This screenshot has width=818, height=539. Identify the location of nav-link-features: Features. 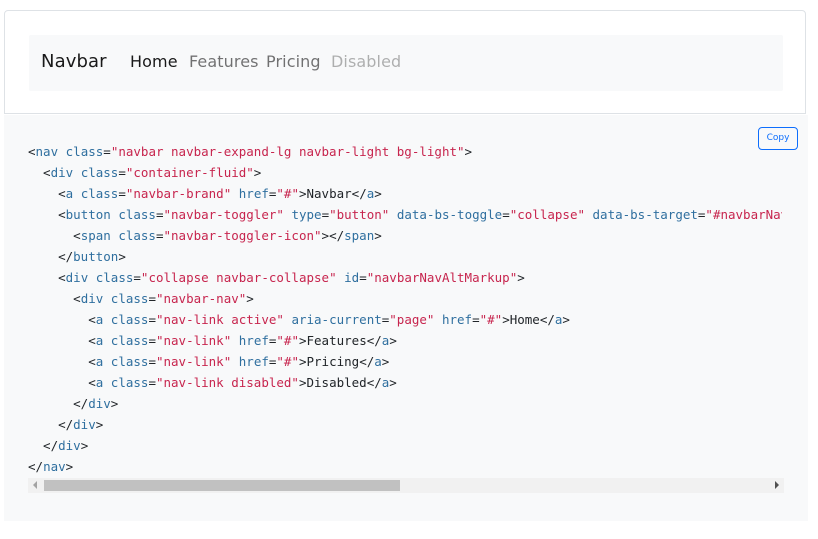
(224, 61).